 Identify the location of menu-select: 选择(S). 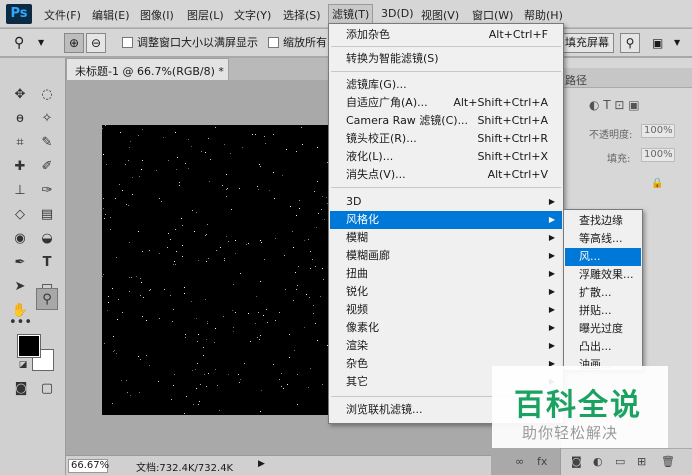
(302, 15).